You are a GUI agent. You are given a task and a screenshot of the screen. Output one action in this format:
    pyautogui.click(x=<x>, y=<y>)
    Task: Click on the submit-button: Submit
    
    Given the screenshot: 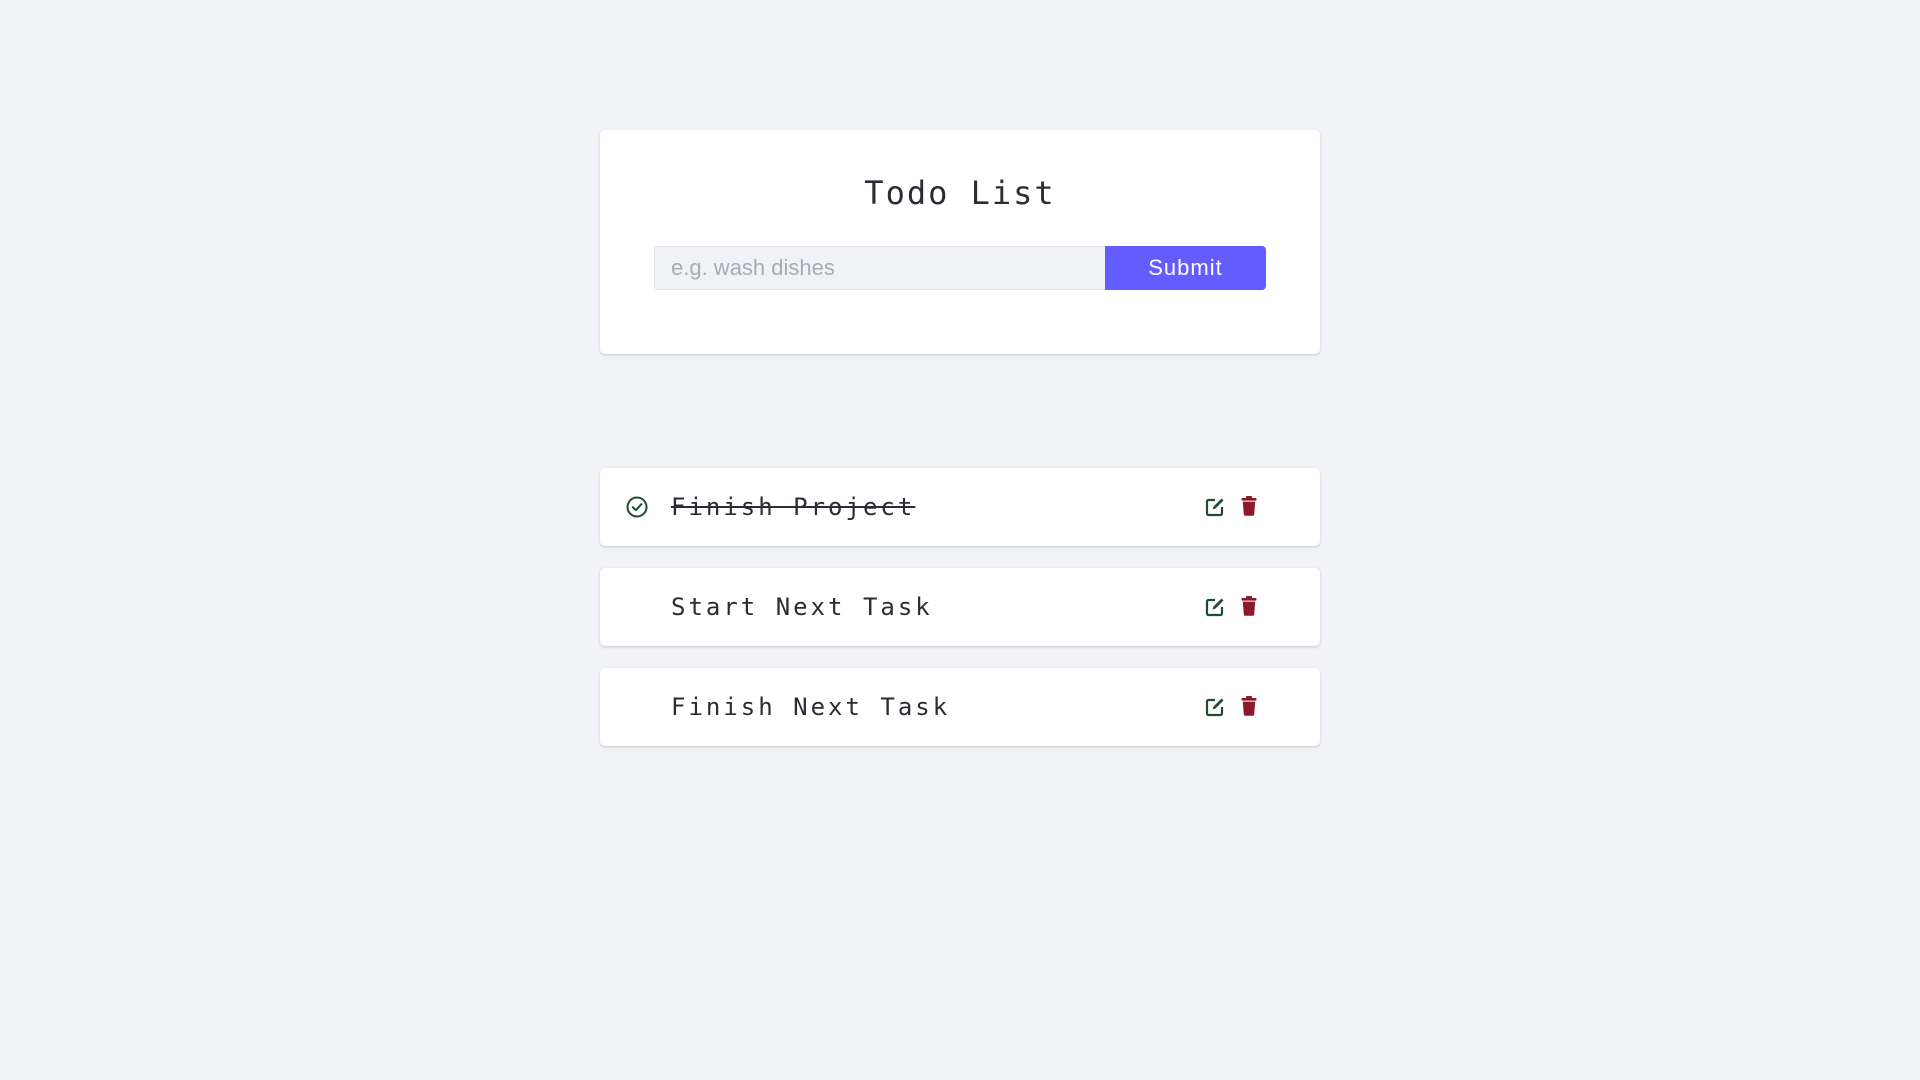 What is the action you would take?
    pyautogui.click(x=1185, y=268)
    